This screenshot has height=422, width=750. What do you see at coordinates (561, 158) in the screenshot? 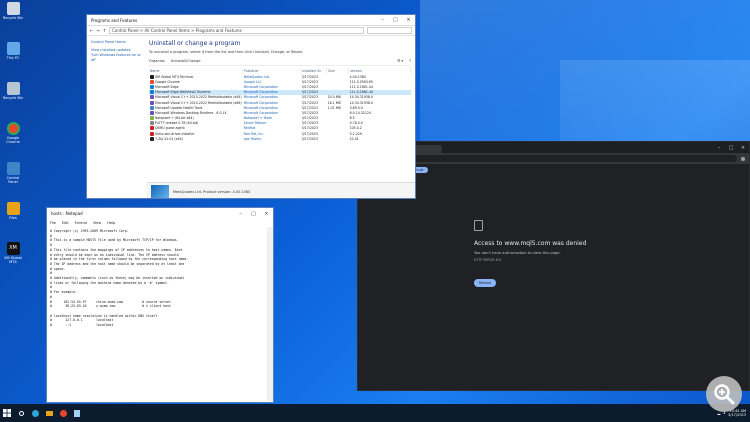
I see `omnibox` at bounding box center [561, 158].